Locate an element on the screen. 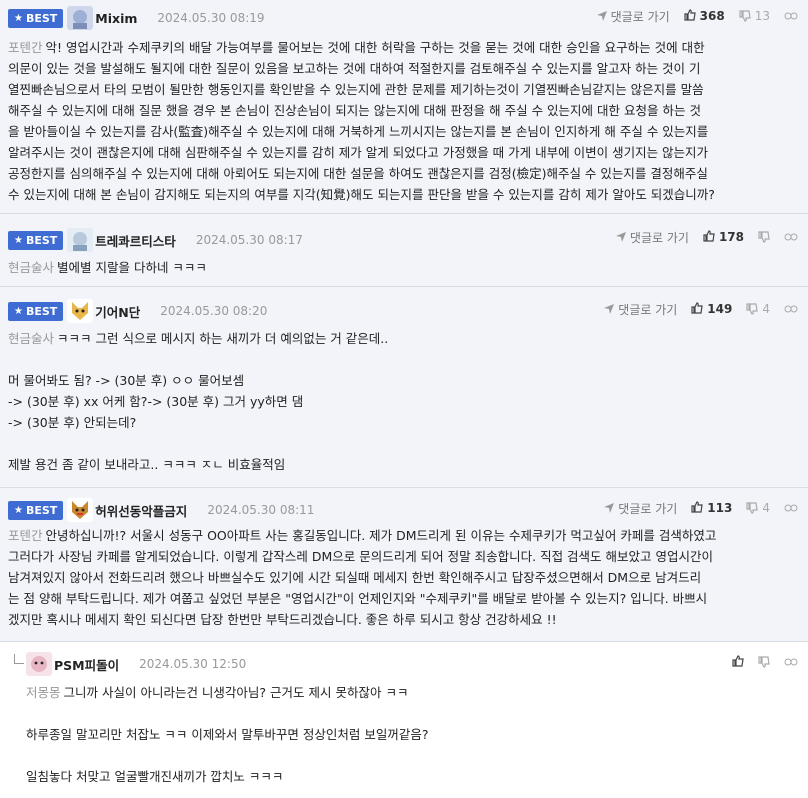 The height and width of the screenshot is (798, 808). comment-author: 기어N단 is located at coordinates (117, 311).